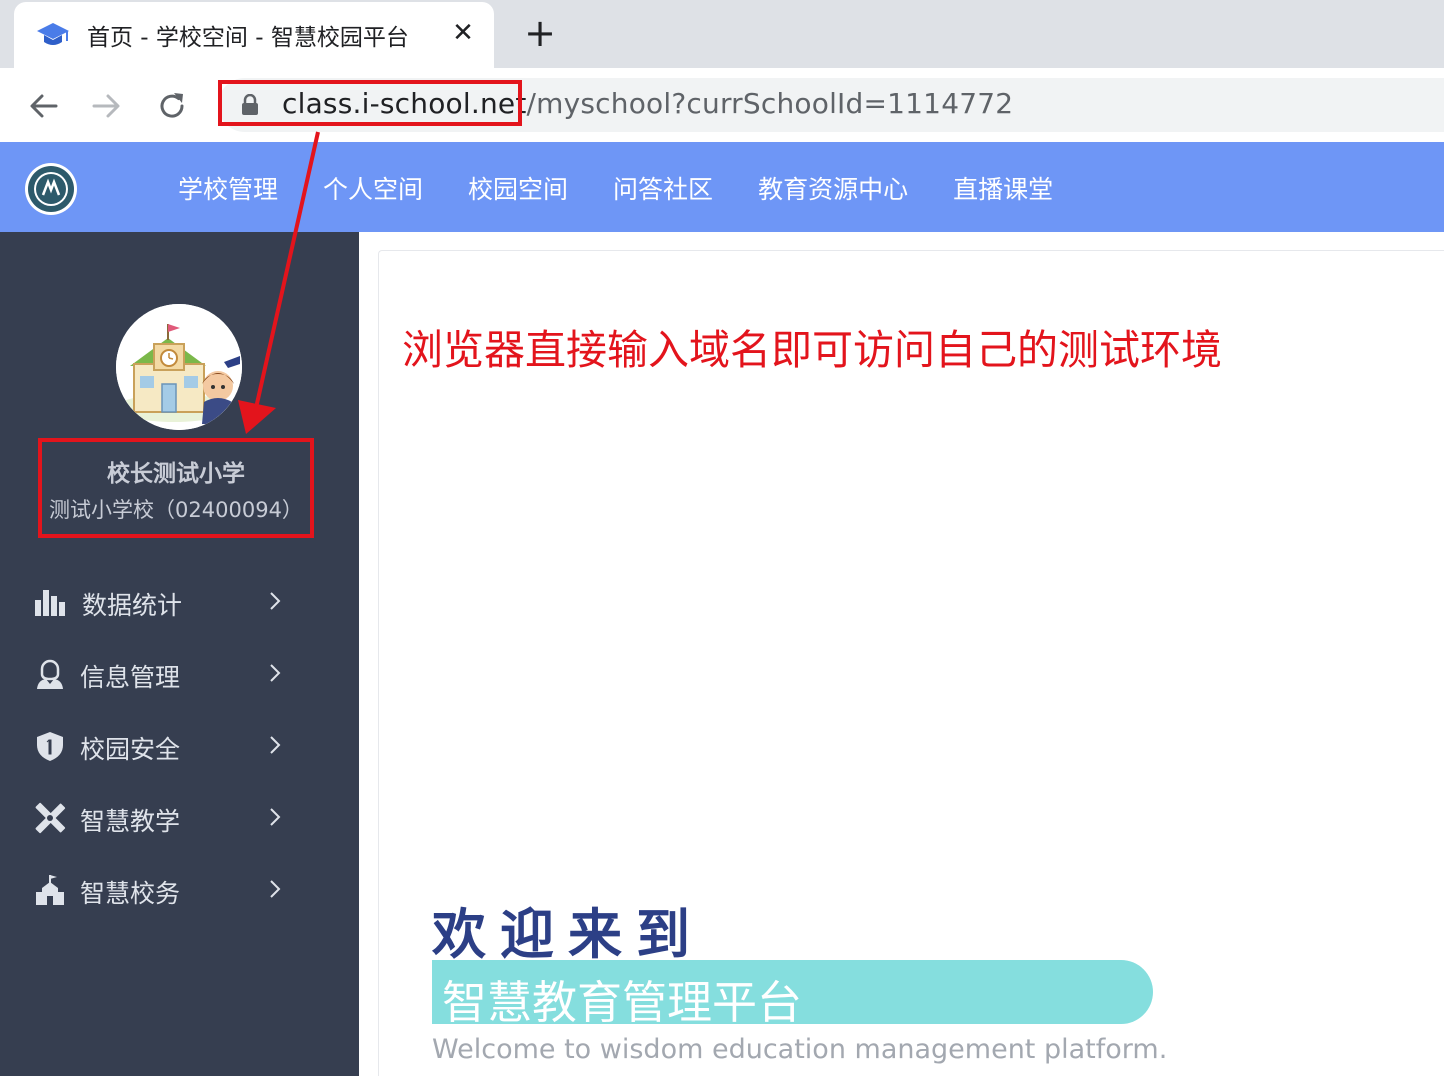 Image resolution: width=1444 pixels, height=1076 pixels. I want to click on platform-banner: 智慧教育管理平台, so click(792, 994).